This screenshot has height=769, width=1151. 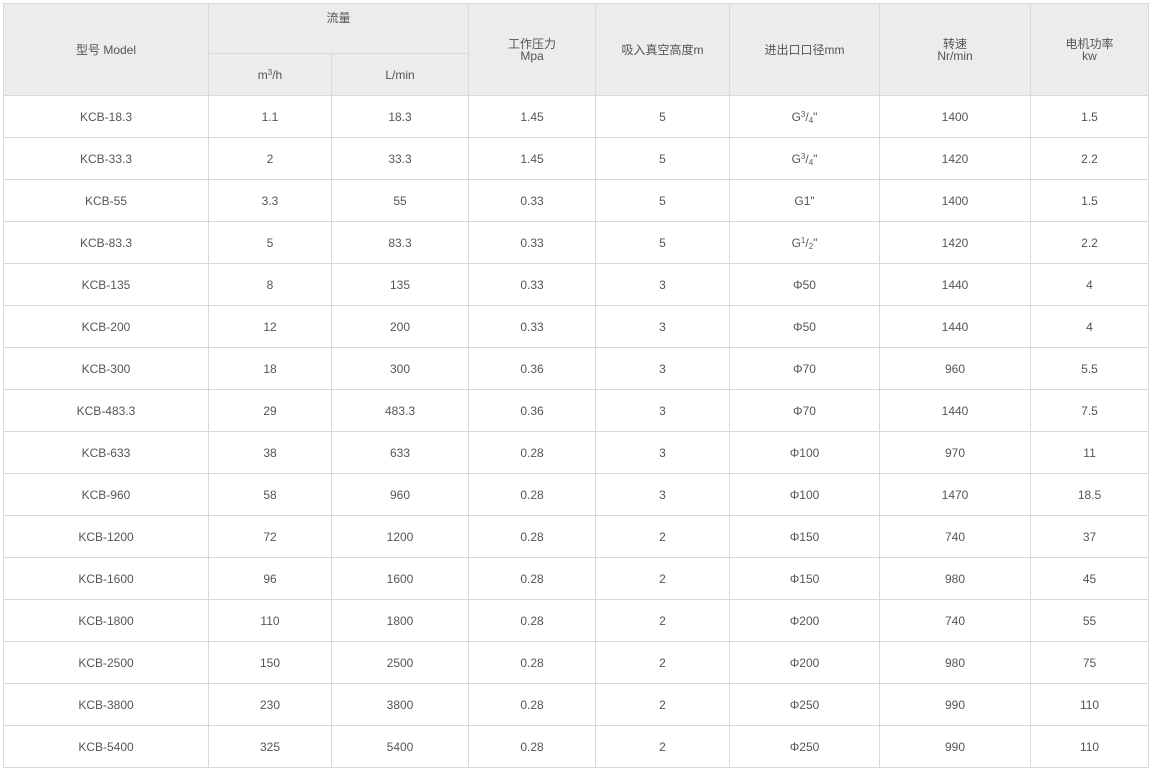 I want to click on header-diameter: 进出口口径mm, so click(x=805, y=49).